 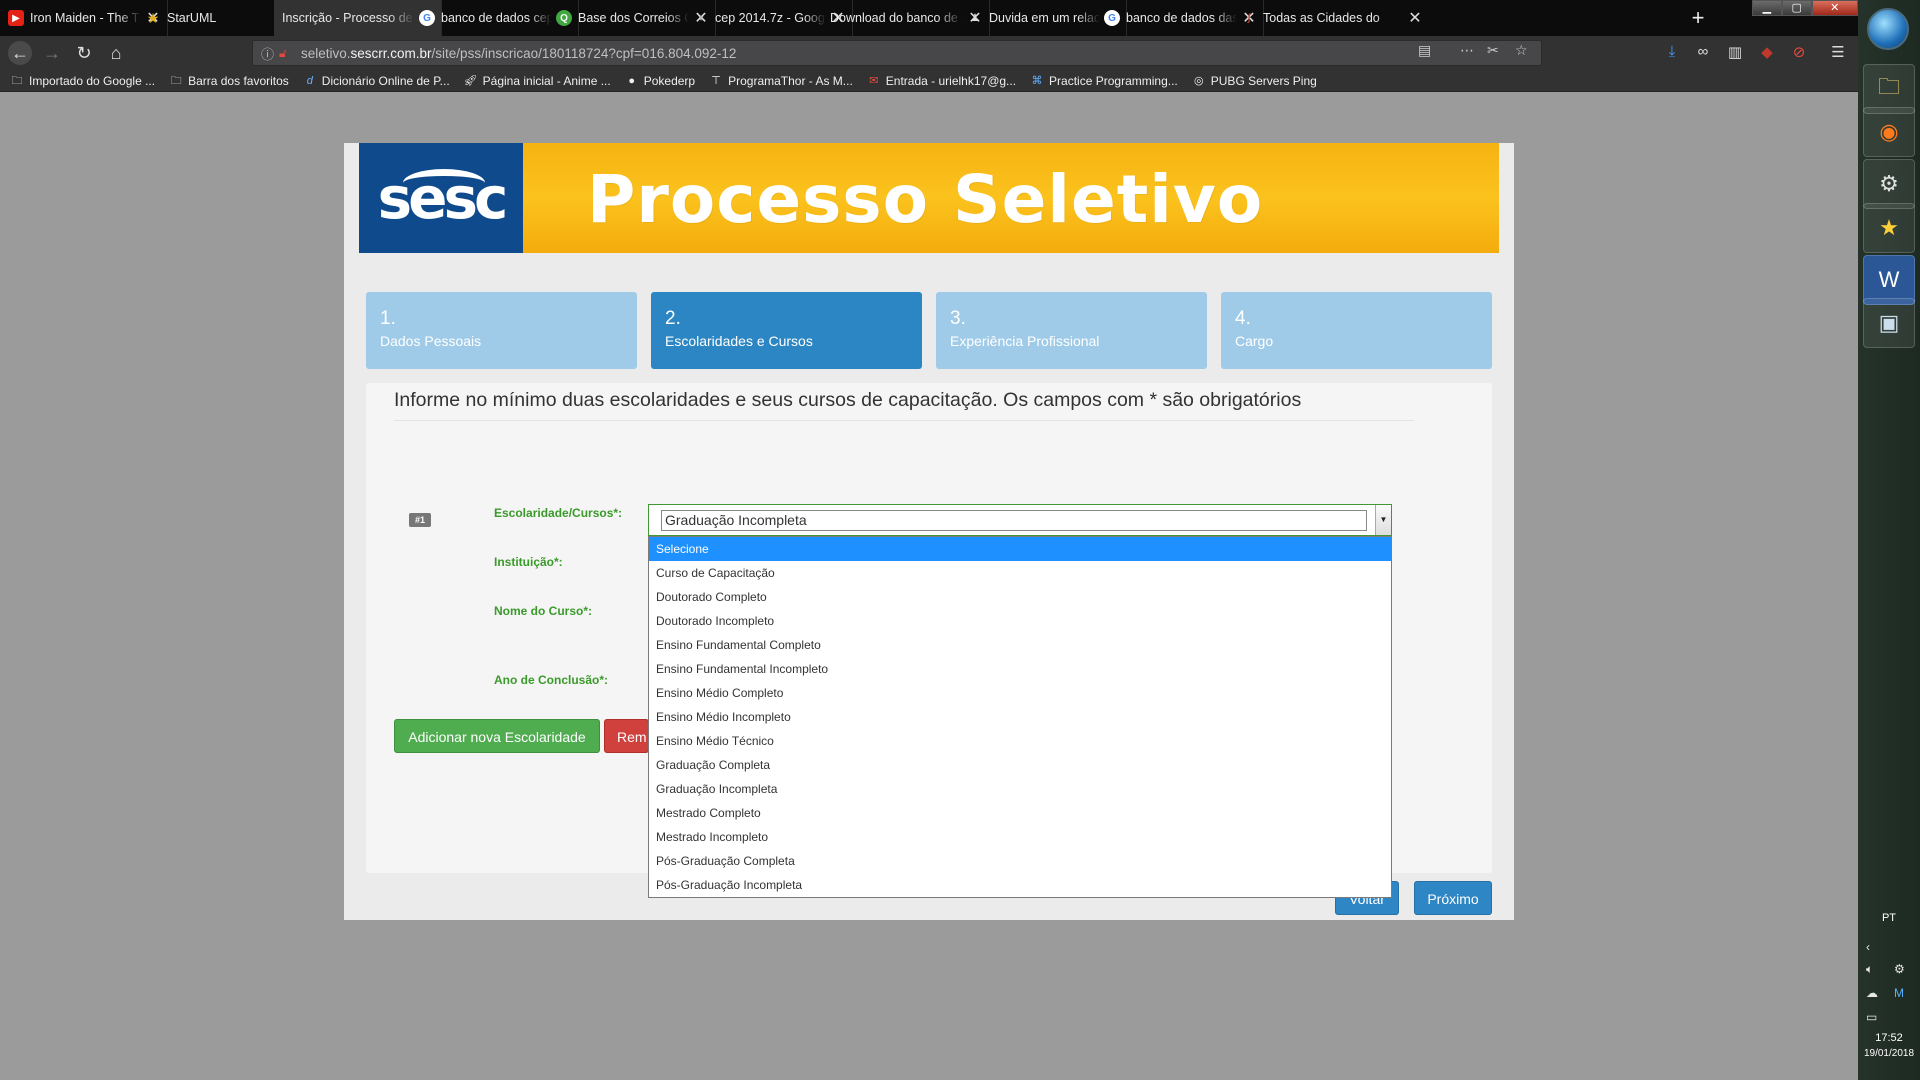 What do you see at coordinates (1889, 918) in the screenshot?
I see `language-indicator: PT` at bounding box center [1889, 918].